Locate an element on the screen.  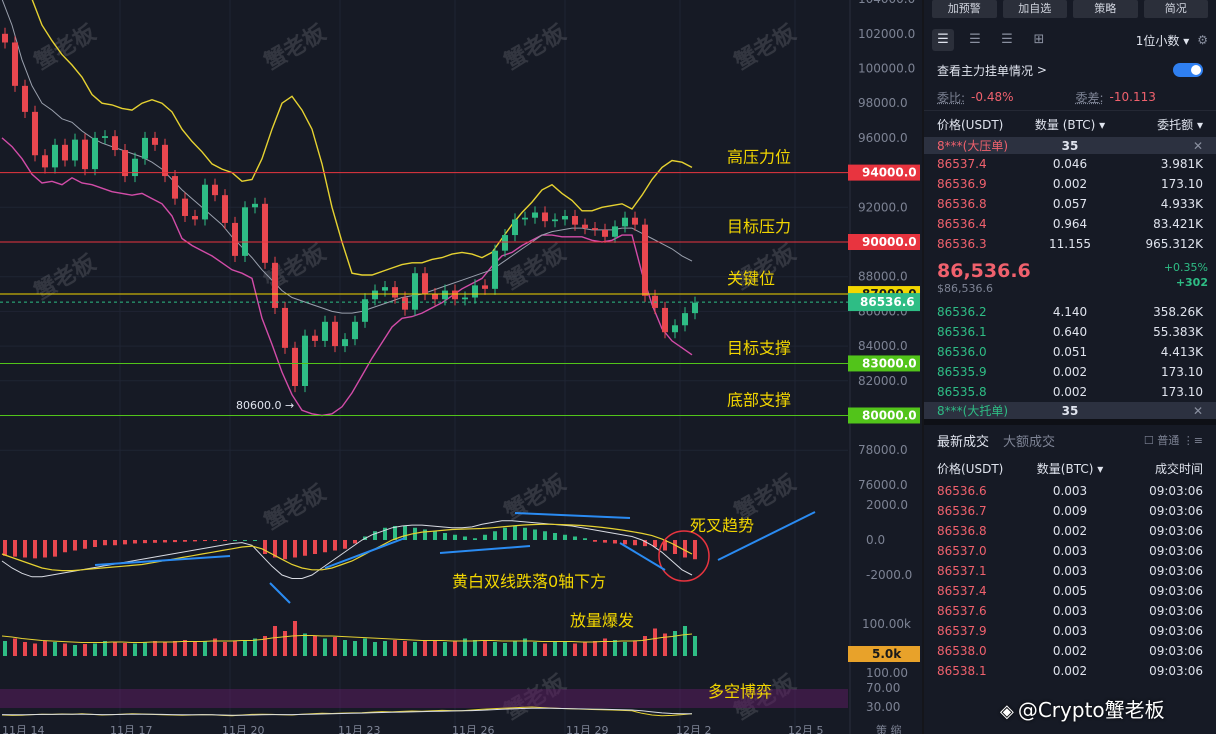
trade-row: 86537.9 0.003 09:03:06 is located at coordinates (1070, 631).